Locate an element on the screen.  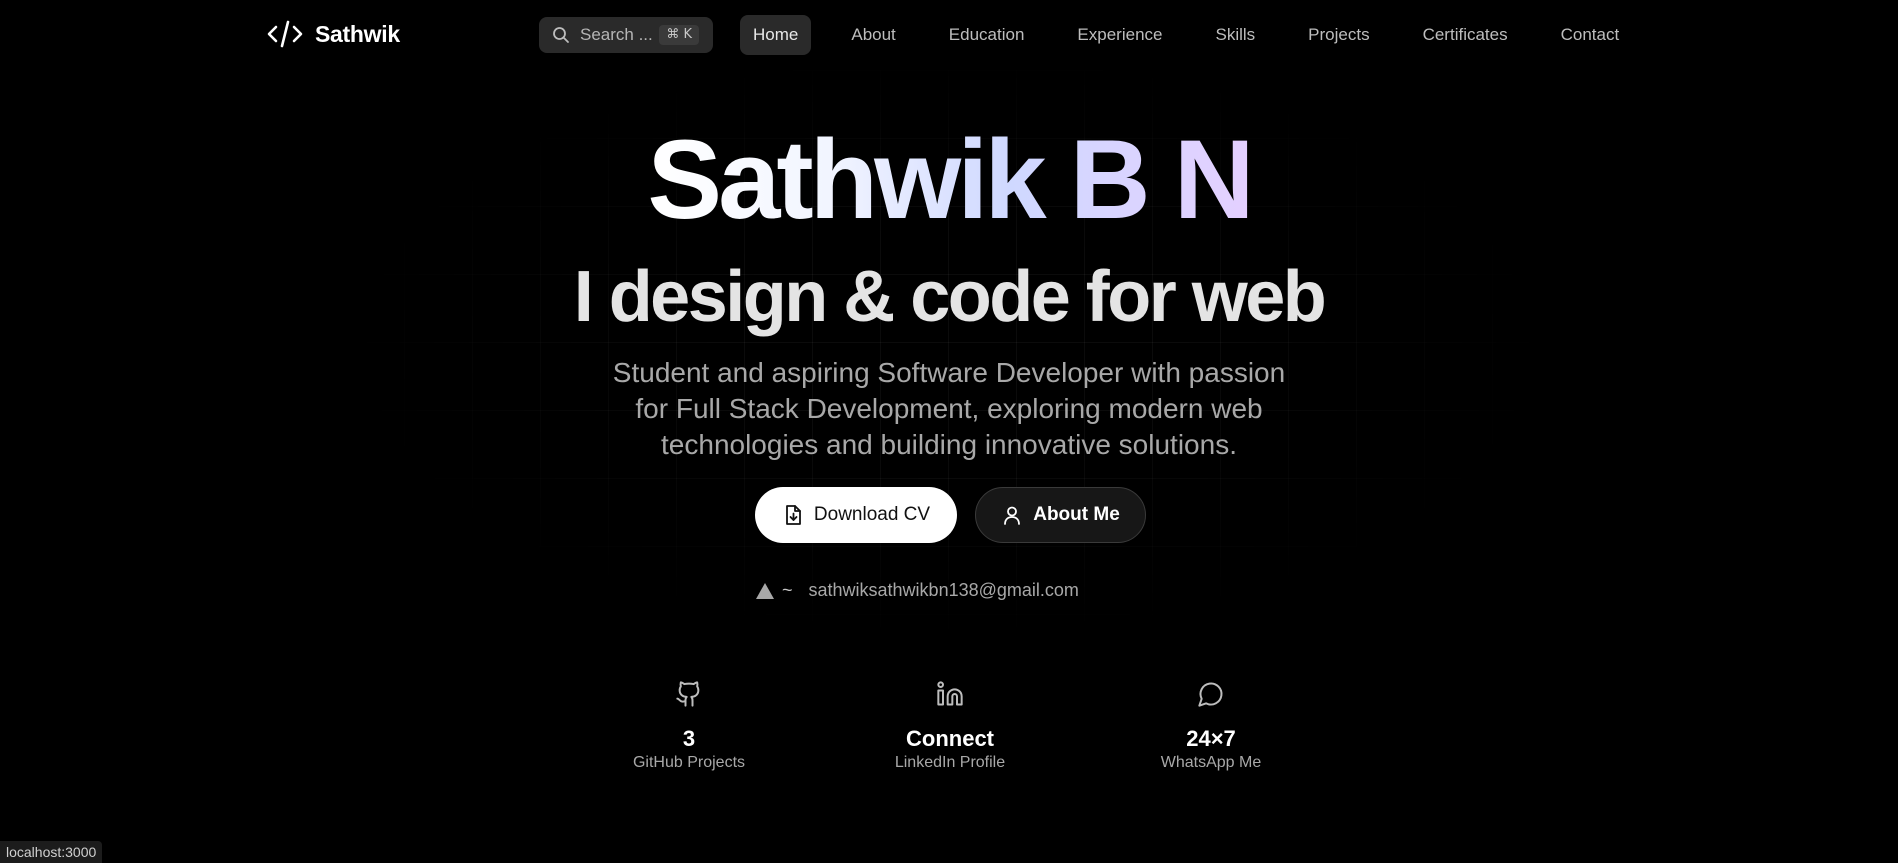
search-icon is located at coordinates (561, 35).